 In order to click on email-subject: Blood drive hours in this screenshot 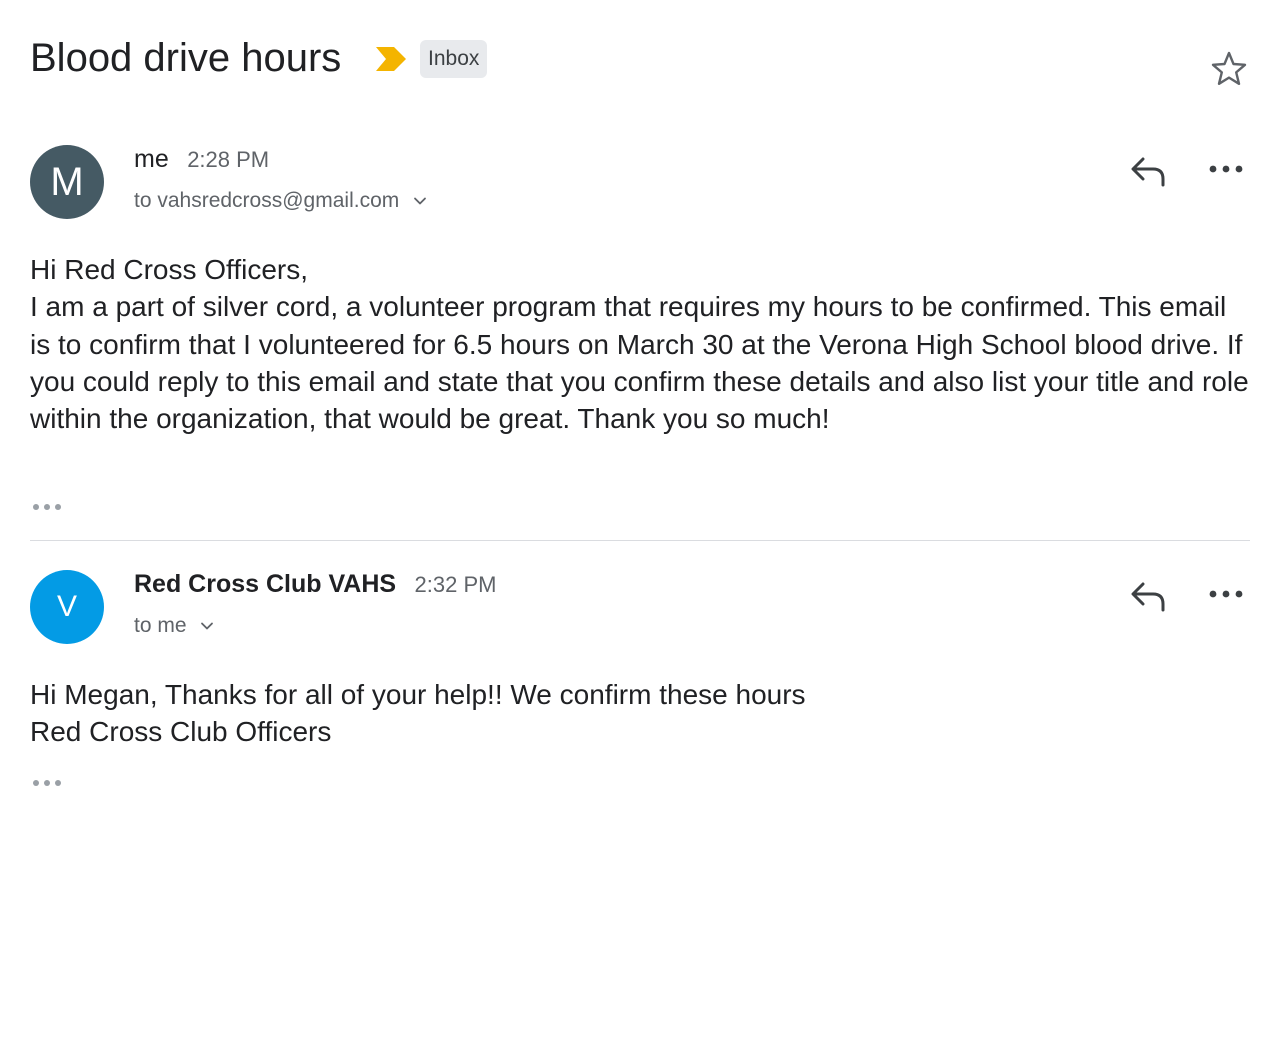, I will do `click(186, 58)`.